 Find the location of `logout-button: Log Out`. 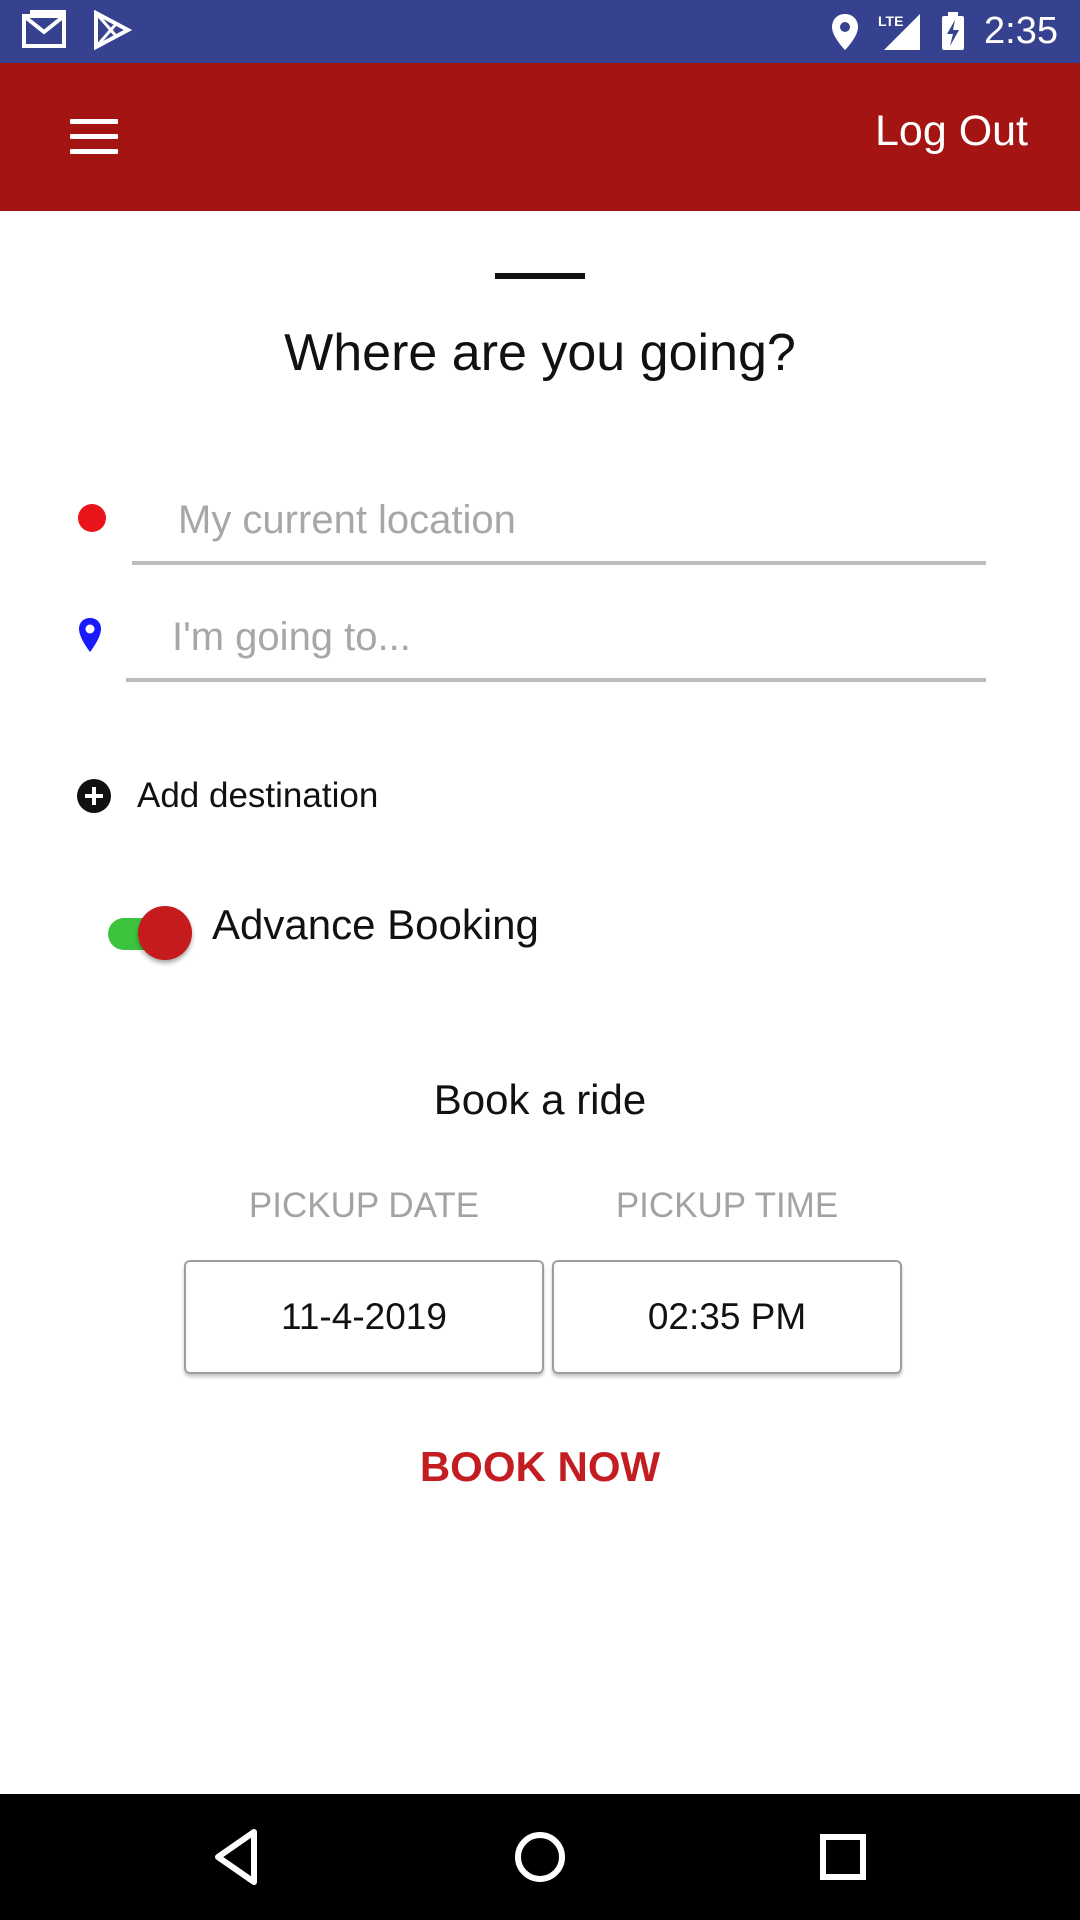

logout-button: Log Out is located at coordinates (951, 131).